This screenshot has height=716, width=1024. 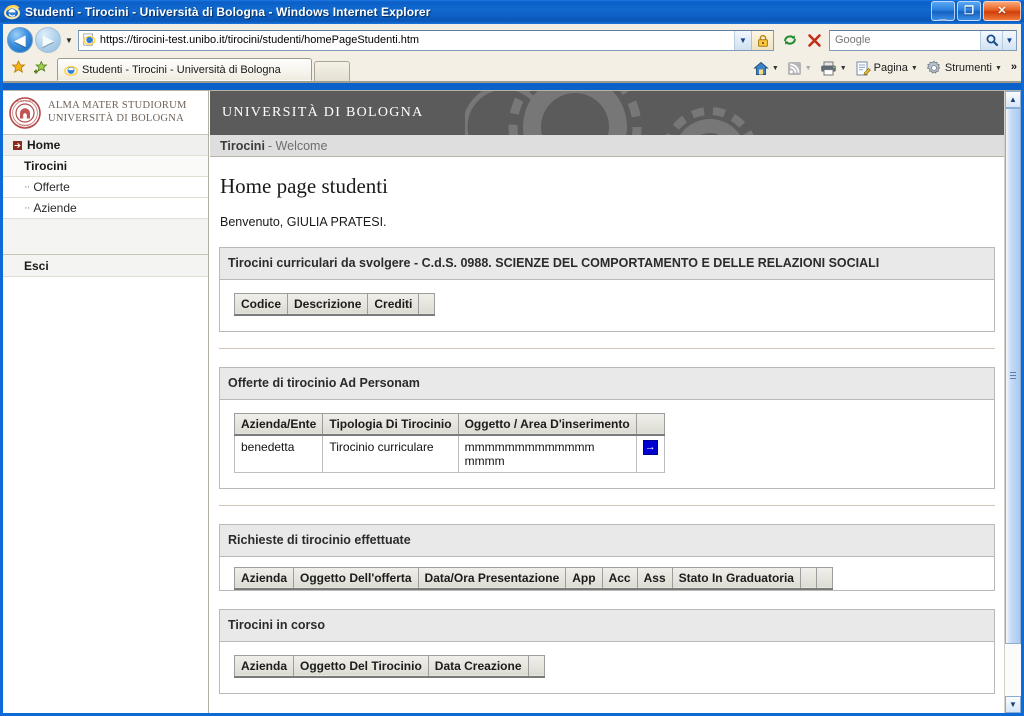 I want to click on column-app: App, so click(x=584, y=578).